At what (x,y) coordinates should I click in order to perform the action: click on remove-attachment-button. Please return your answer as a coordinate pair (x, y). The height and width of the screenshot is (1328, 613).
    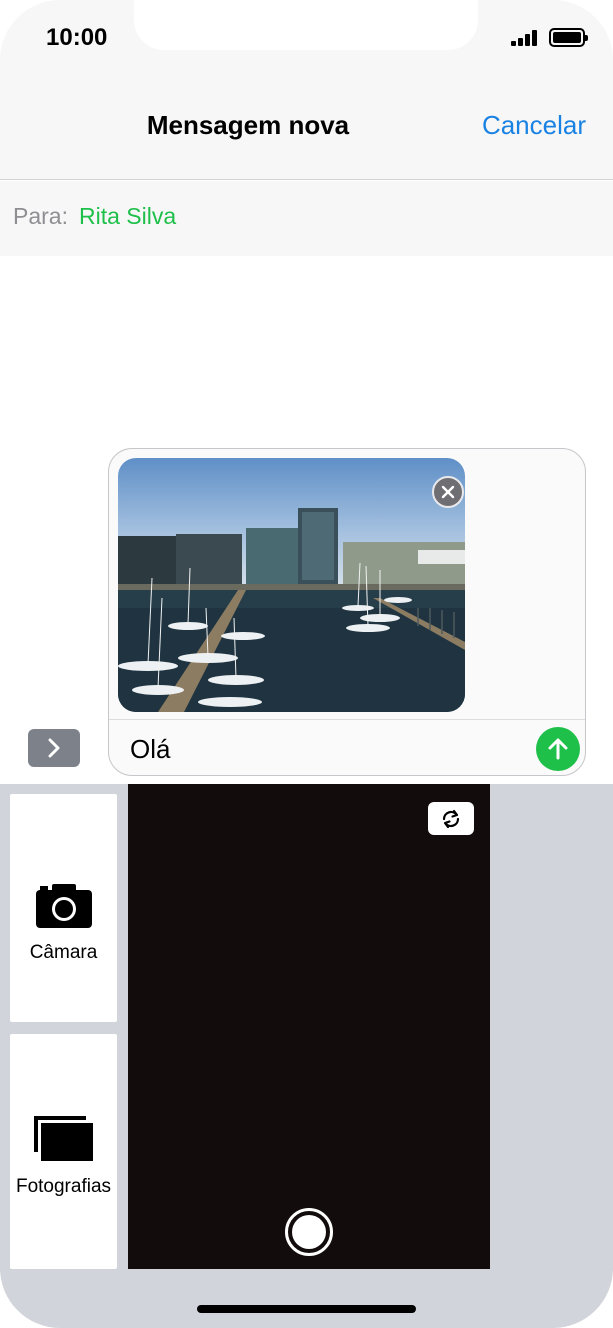
    Looking at the image, I should click on (448, 492).